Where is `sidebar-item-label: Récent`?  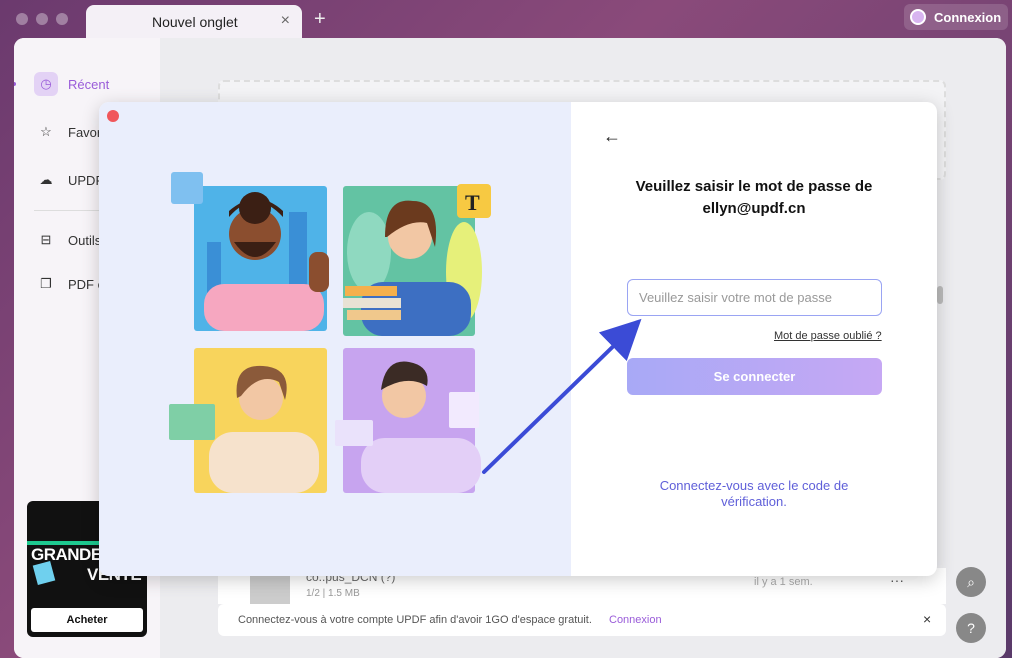
sidebar-item-label: Récent is located at coordinates (89, 84).